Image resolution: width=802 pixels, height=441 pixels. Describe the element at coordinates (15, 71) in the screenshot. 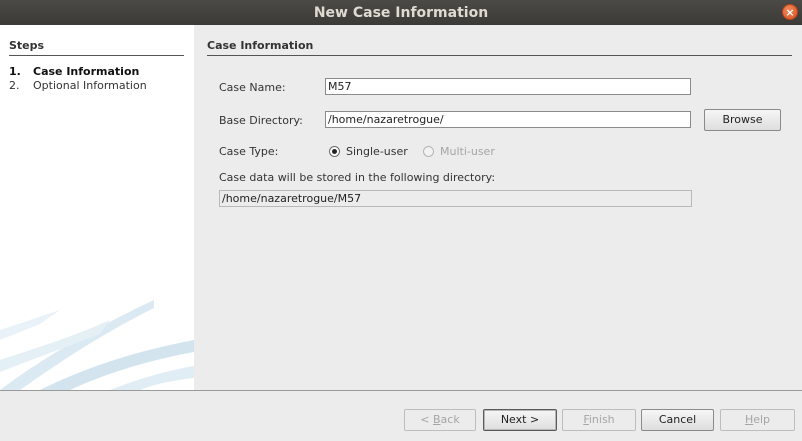

I see `step-number: 1.` at that location.